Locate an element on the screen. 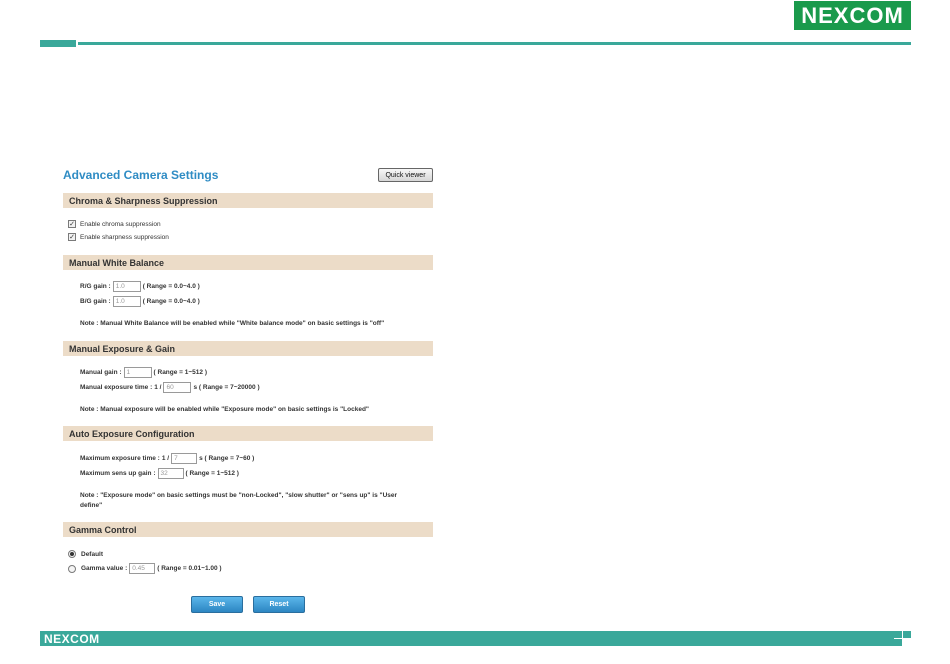 The height and width of the screenshot is (664, 950). header-divider is located at coordinates (494, 43).